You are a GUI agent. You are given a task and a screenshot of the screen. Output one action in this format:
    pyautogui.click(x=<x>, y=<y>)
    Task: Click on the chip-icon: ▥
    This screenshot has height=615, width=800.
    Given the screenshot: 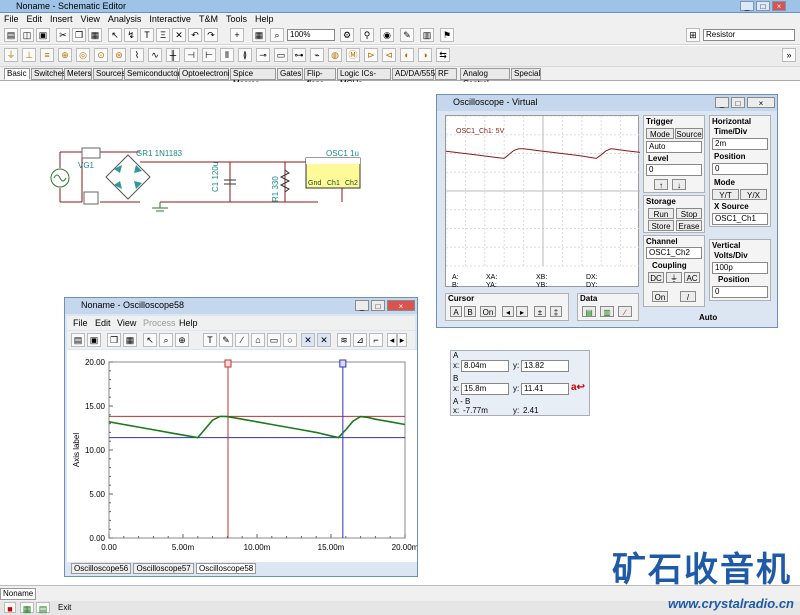 What is the action you would take?
    pyautogui.click(x=427, y=35)
    